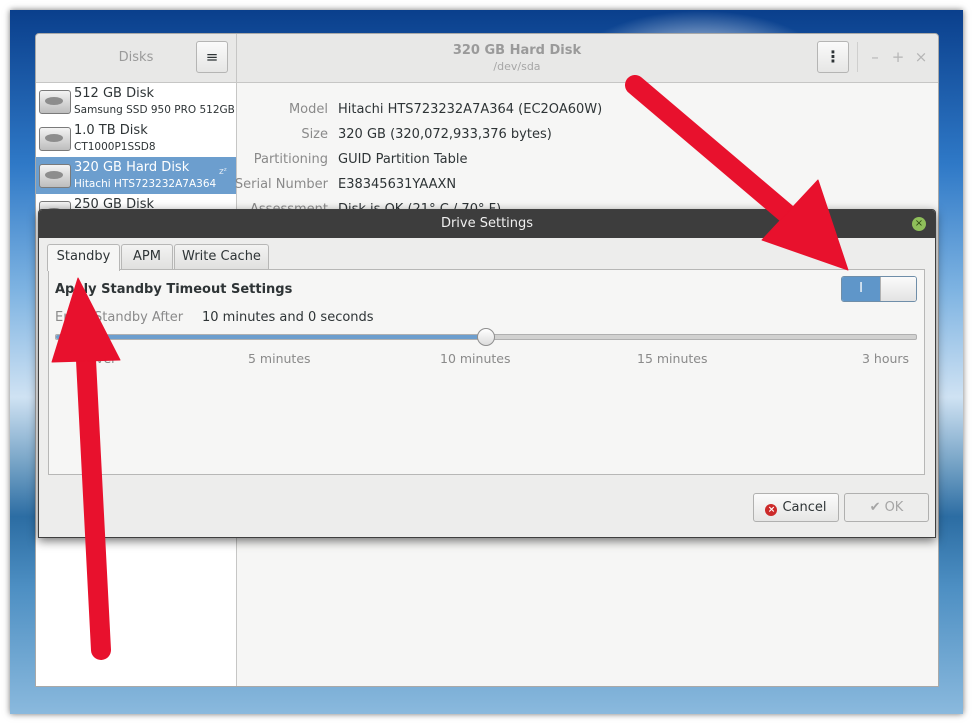  What do you see at coordinates (517, 66) in the screenshot?
I see `header-subtitle: /dev/sda` at bounding box center [517, 66].